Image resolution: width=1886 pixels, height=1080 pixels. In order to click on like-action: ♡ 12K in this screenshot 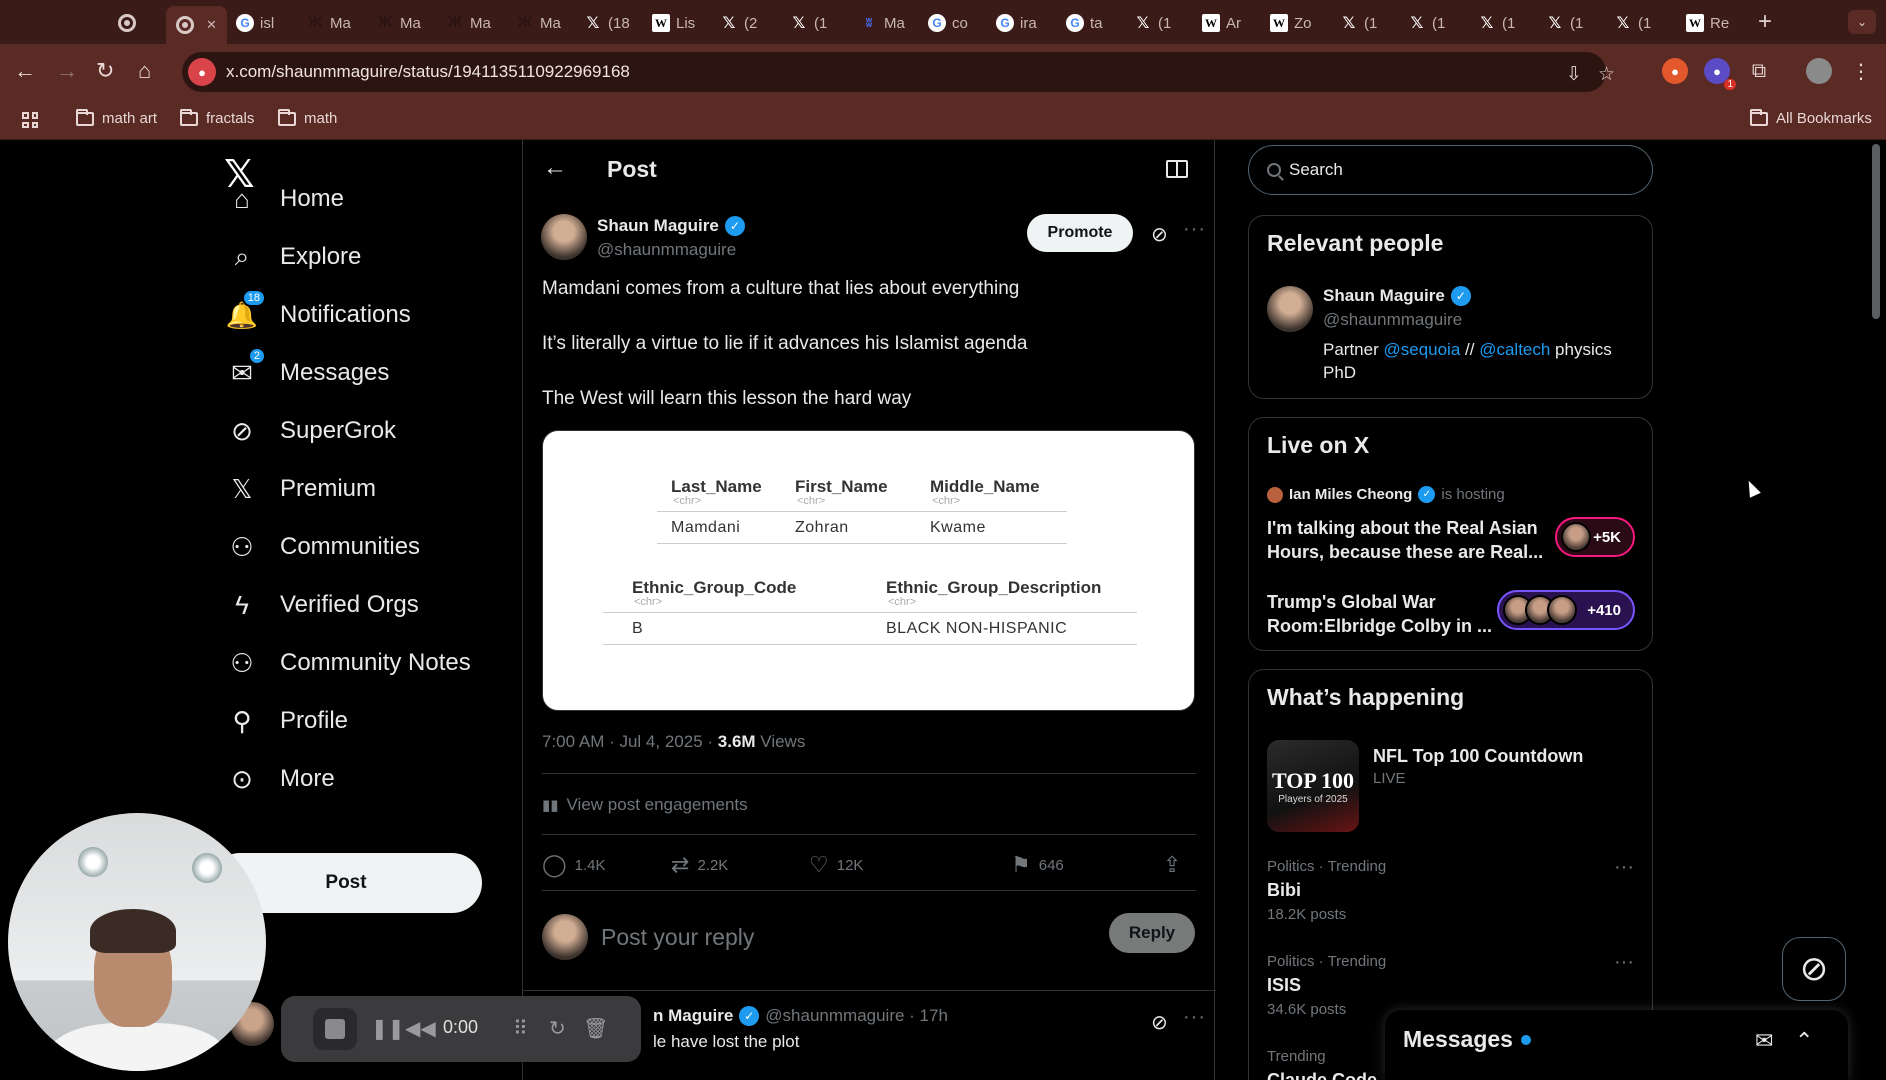, I will do `click(836, 865)`.